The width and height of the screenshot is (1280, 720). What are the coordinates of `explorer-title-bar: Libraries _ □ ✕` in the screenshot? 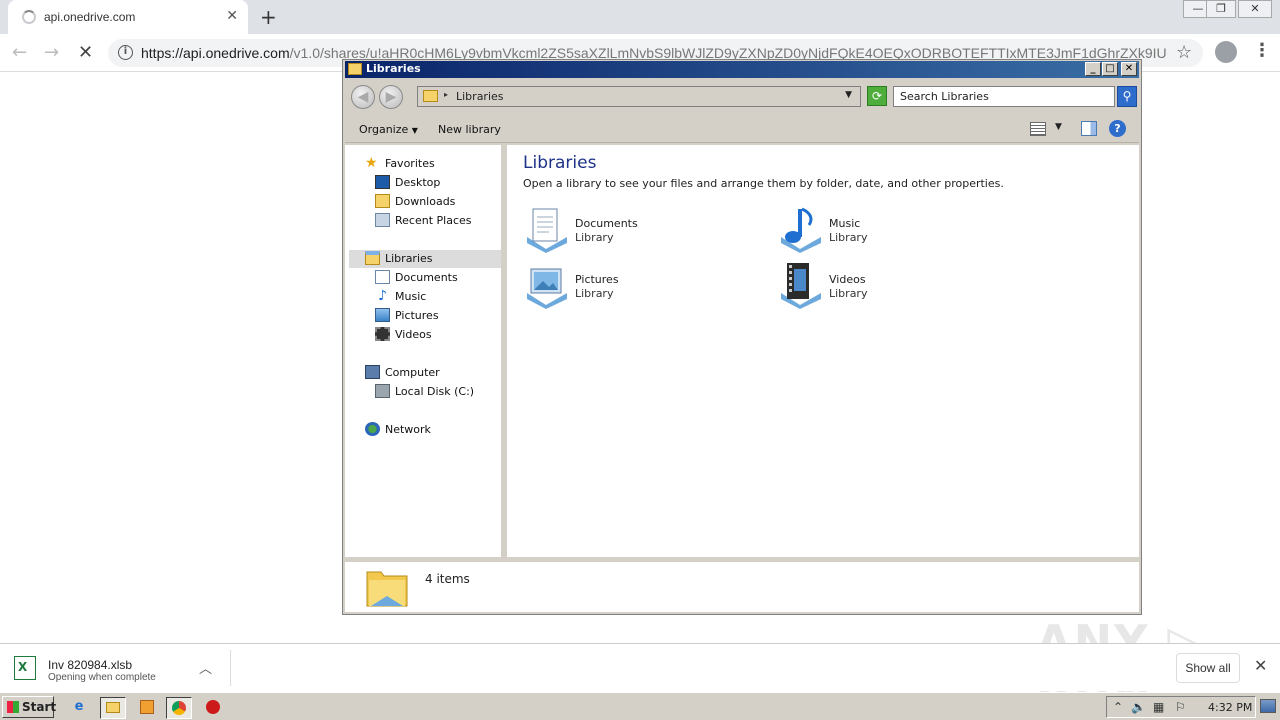 It's located at (742, 69).